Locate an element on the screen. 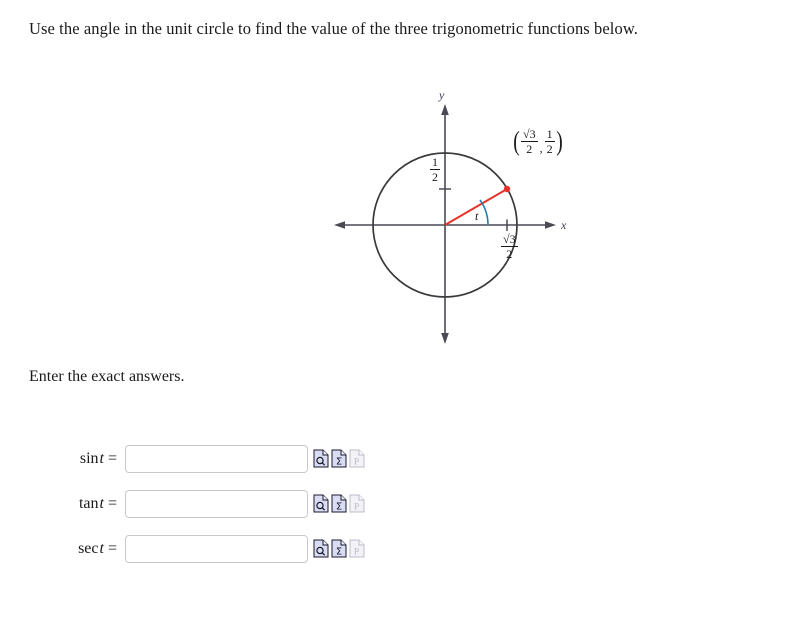 The image size is (796, 618). answer-row-tan: tant = Σ P is located at coordinates (210, 503).